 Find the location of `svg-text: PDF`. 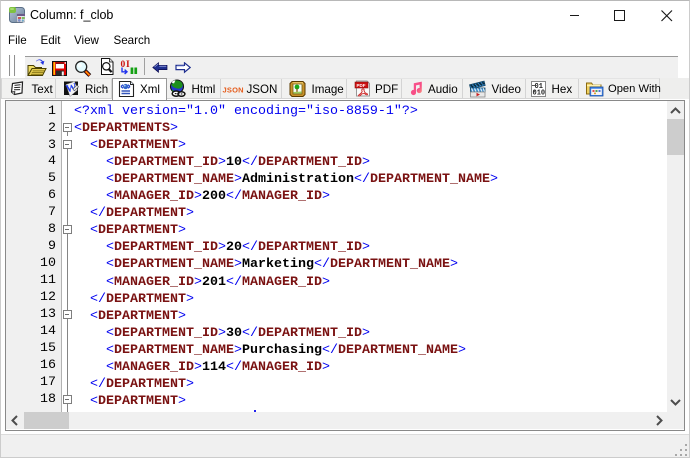

svg-text: PDF is located at coordinates (361, 85).